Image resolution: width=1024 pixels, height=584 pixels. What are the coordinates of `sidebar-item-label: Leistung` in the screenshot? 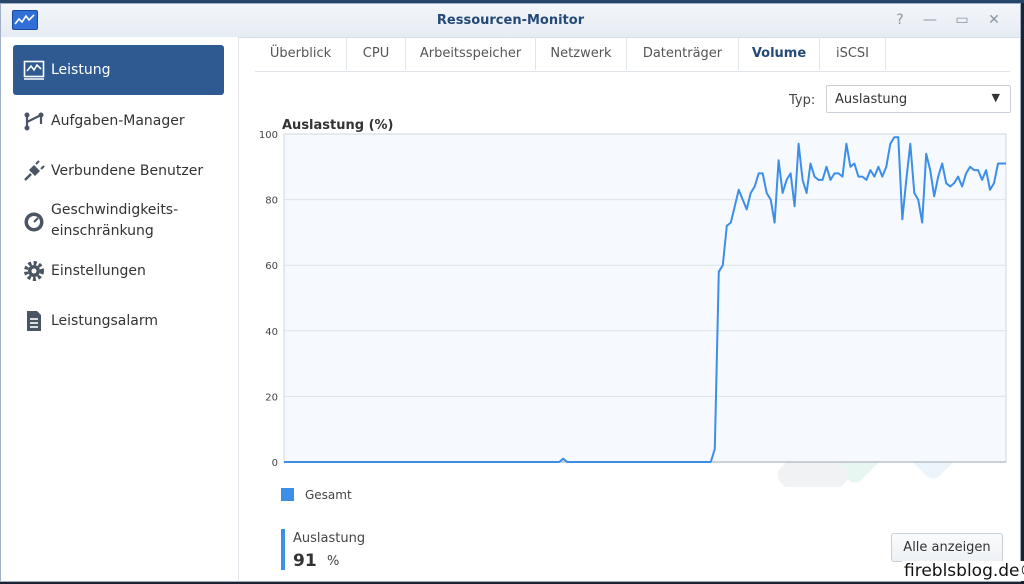 It's located at (81, 70).